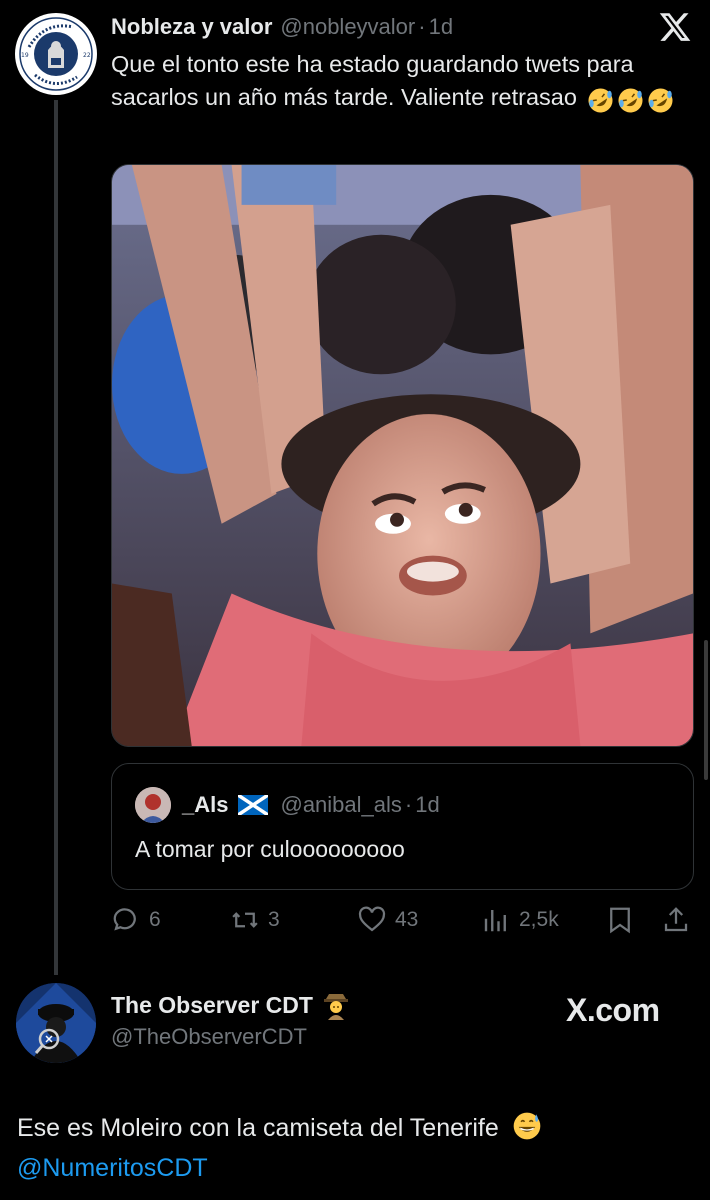 Image resolution: width=710 pixels, height=1200 pixels. Describe the element at coordinates (112, 1168) in the screenshot. I see `mention-link: @NumeritosCDT` at that location.